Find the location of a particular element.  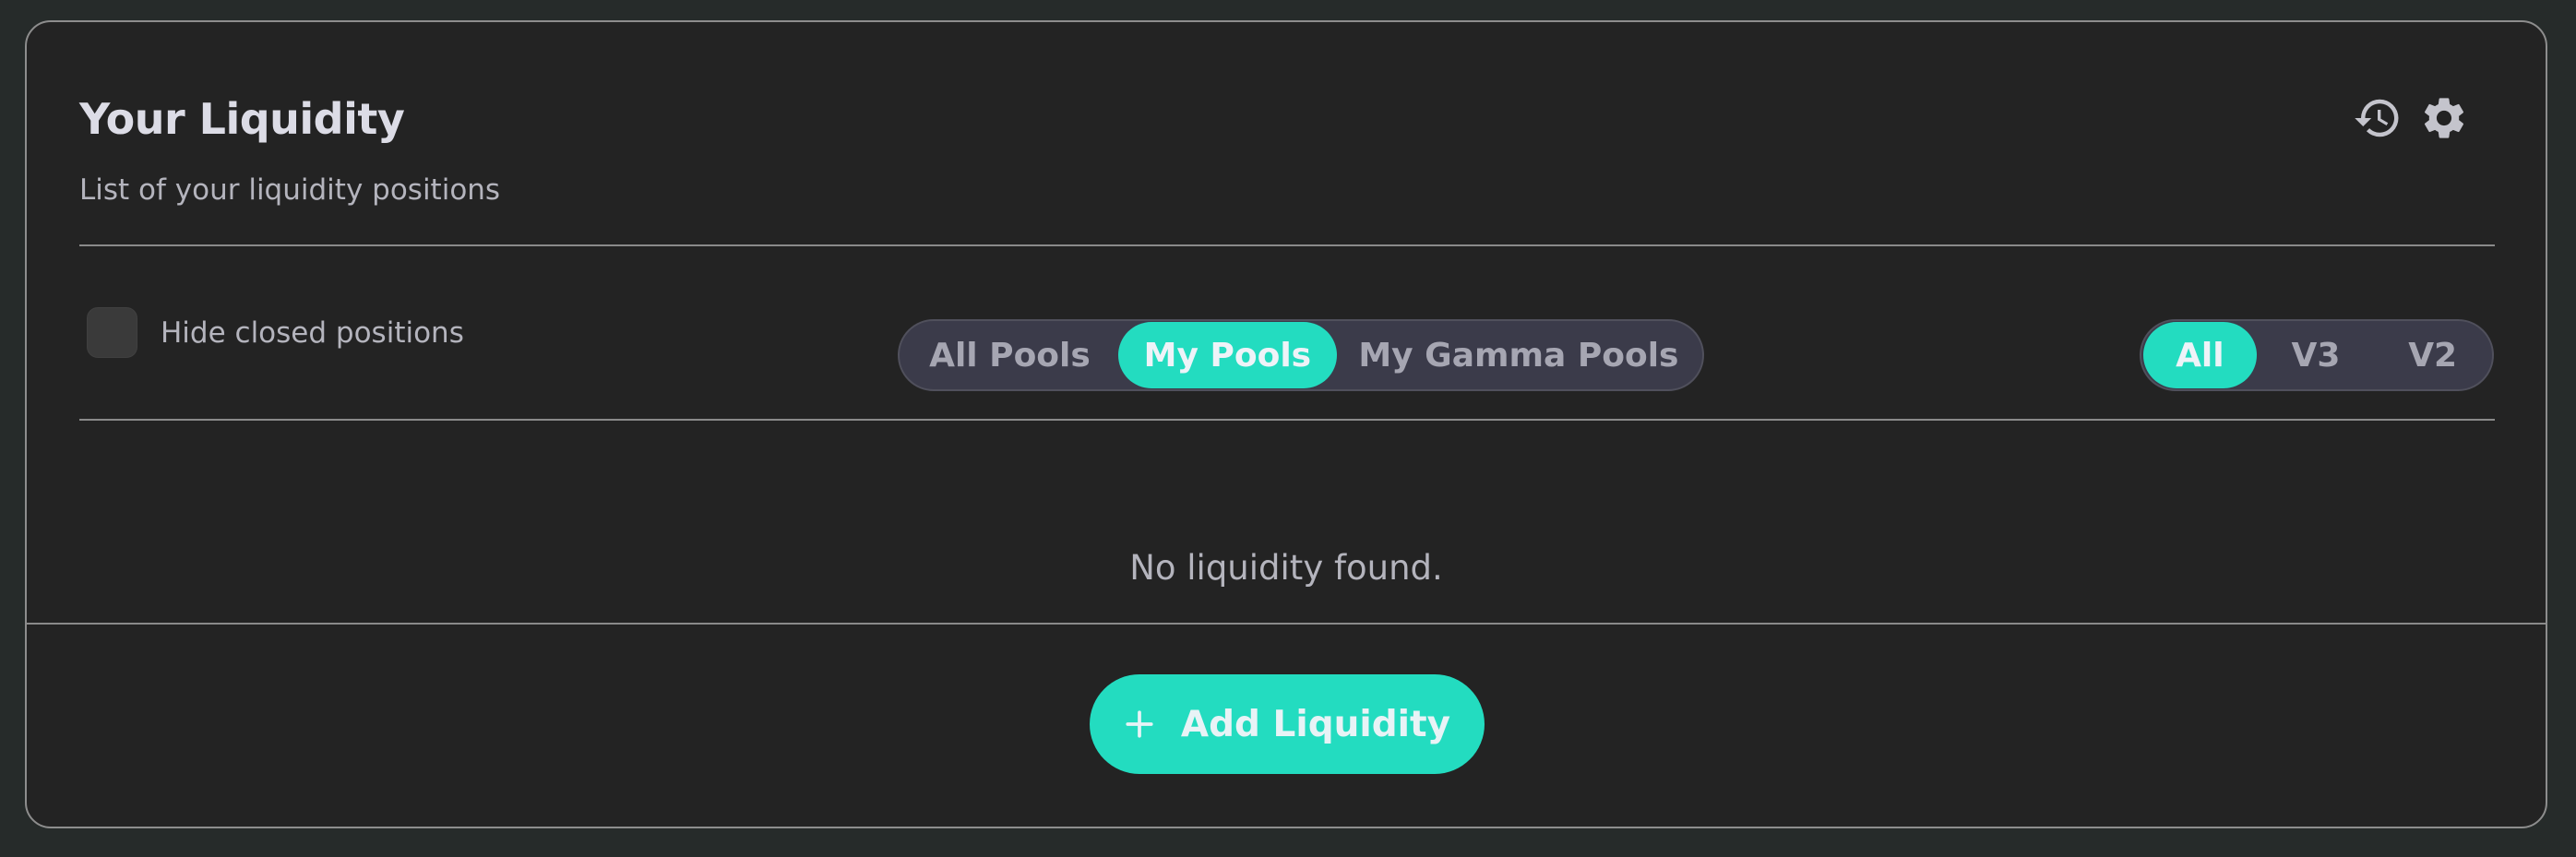

history-icon is located at coordinates (2377, 118).